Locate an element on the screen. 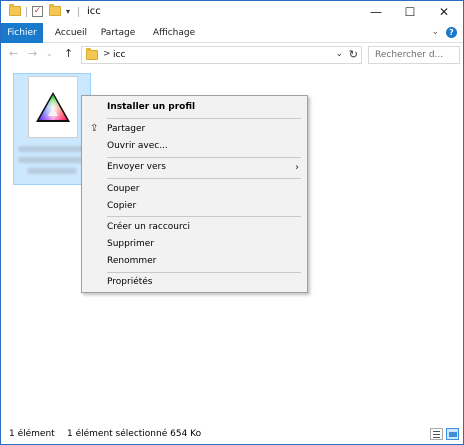 The height and width of the screenshot is (445, 464). status-bar: 1 élément 1 élément sélectionné 654 Ko is located at coordinates (232, 434).